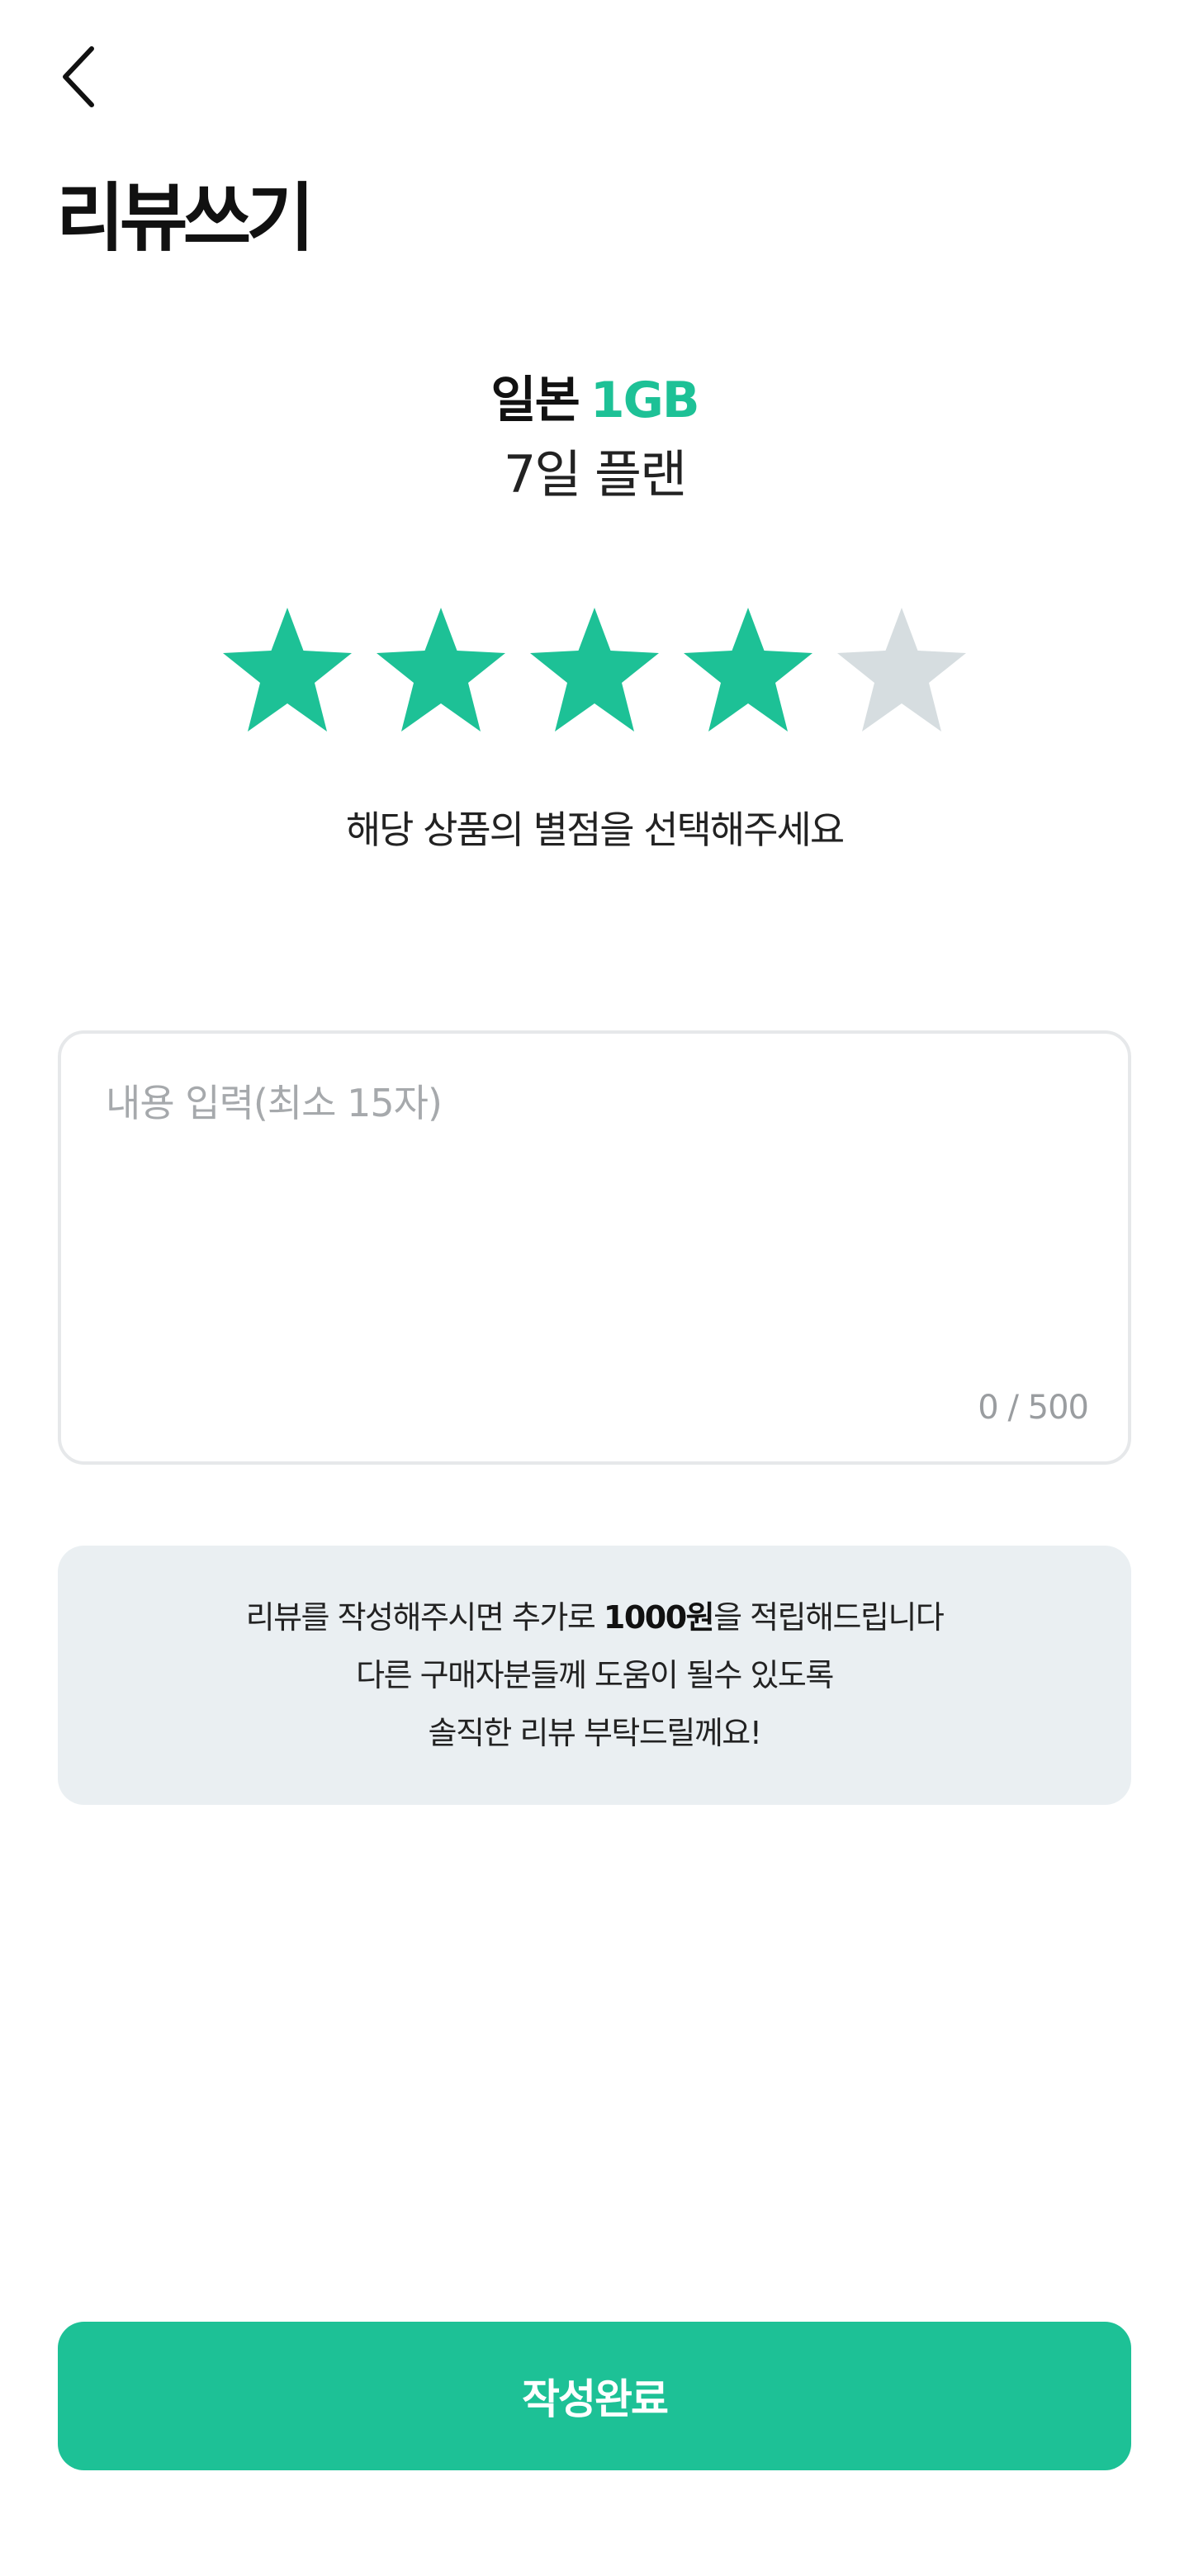 This screenshot has width=1189, height=2576. I want to click on back-button, so click(79, 78).